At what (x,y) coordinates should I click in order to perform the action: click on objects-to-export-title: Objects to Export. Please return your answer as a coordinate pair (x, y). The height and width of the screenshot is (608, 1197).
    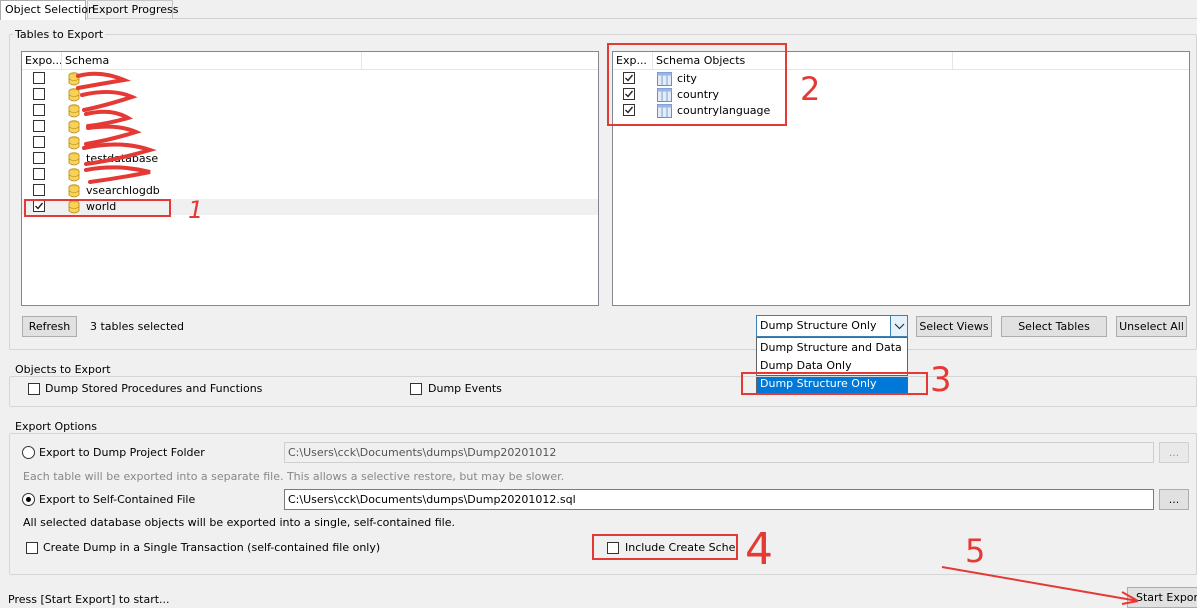
    Looking at the image, I should click on (63, 369).